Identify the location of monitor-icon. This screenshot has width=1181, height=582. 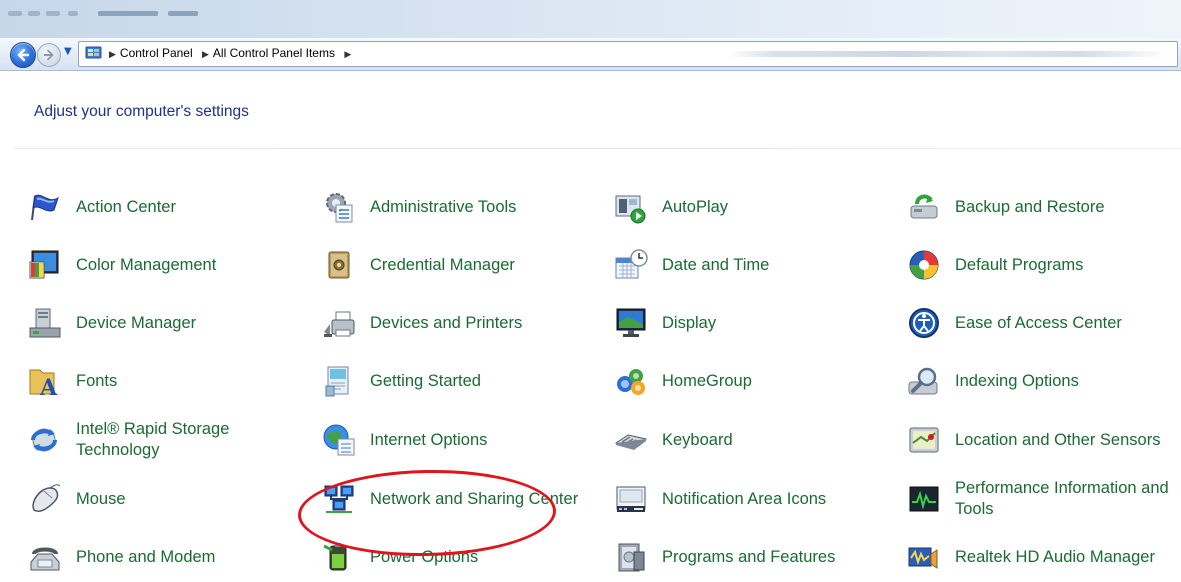
(631, 323).